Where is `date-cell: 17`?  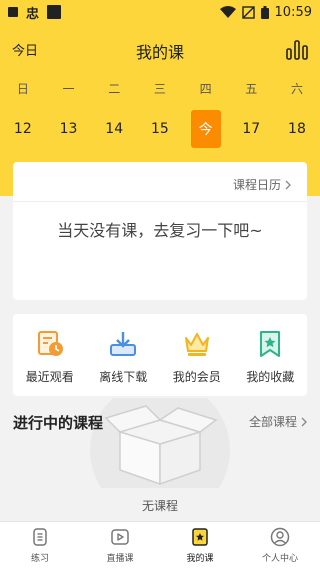 date-cell: 17 is located at coordinates (251, 129).